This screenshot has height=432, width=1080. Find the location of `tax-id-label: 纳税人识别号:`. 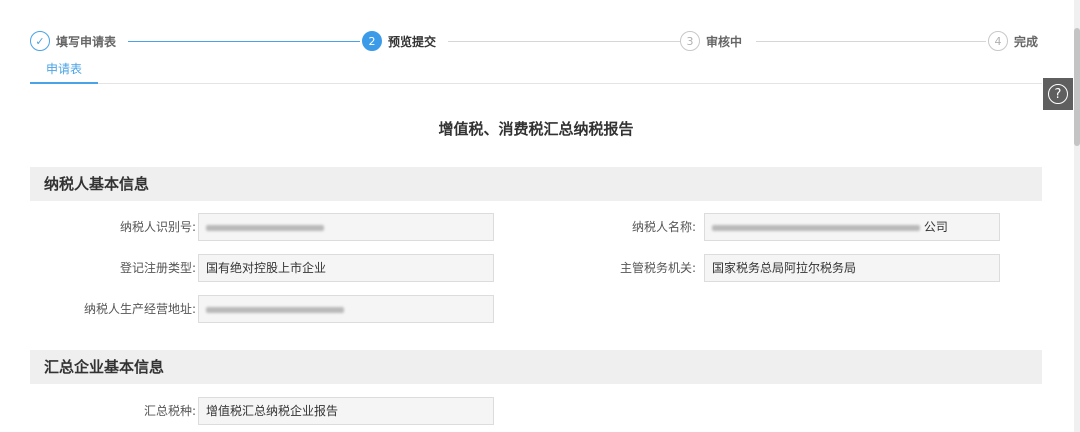

tax-id-label: 纳税人识别号: is located at coordinates (157, 227).